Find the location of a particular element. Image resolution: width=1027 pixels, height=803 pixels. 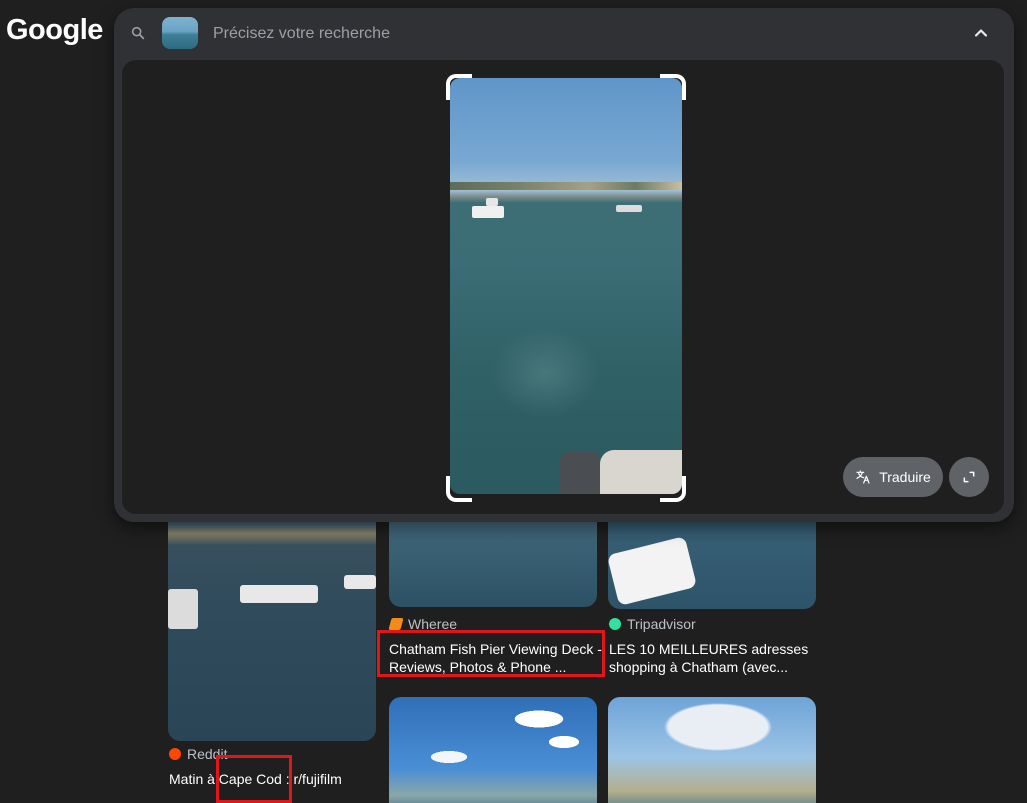

translate-button: Traduire is located at coordinates (893, 477).